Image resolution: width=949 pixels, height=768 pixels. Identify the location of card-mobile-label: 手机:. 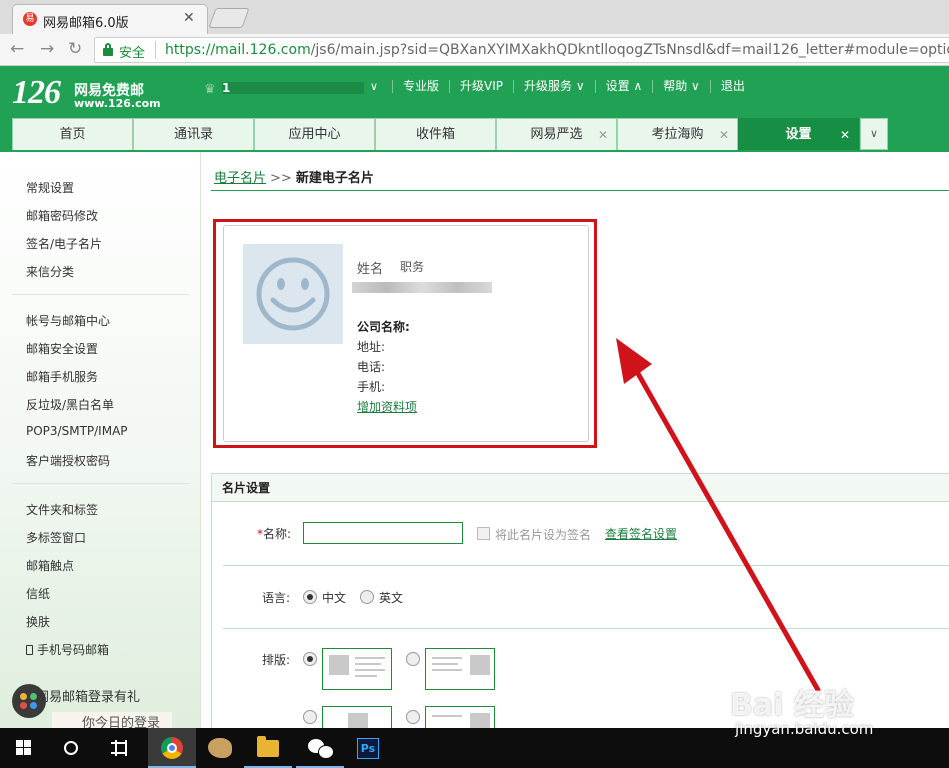
(371, 387).